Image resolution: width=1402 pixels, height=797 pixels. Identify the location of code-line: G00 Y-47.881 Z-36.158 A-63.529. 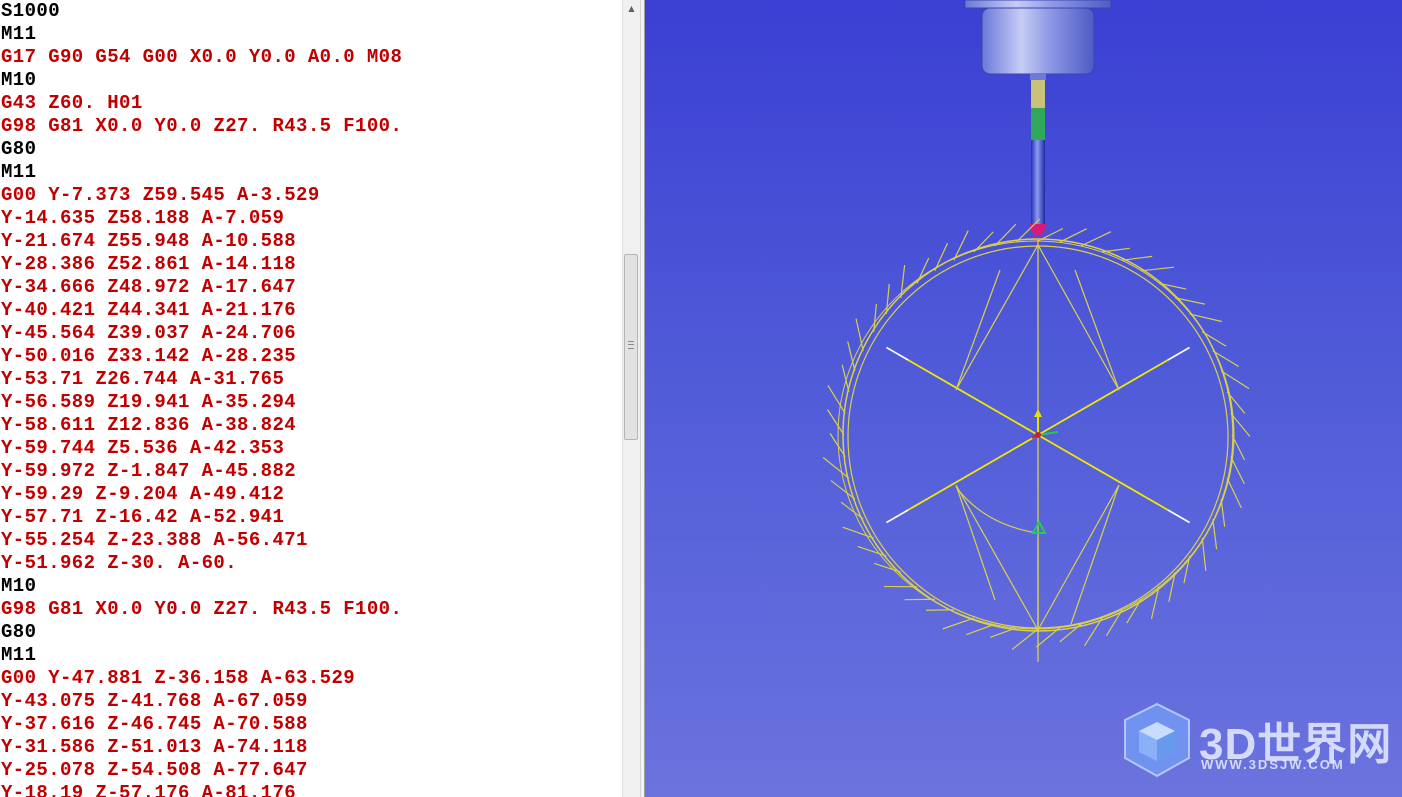
(201, 678).